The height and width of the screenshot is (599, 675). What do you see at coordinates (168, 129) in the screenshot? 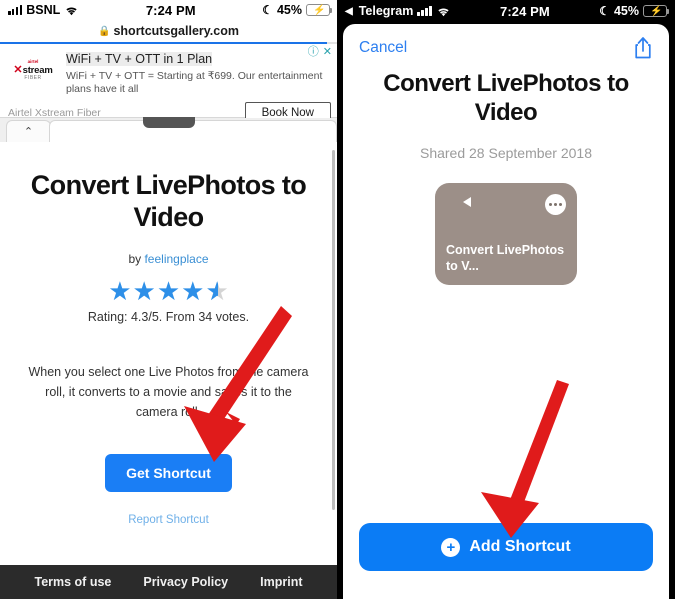
I see `browser-tab-strip: ⌃` at bounding box center [168, 129].